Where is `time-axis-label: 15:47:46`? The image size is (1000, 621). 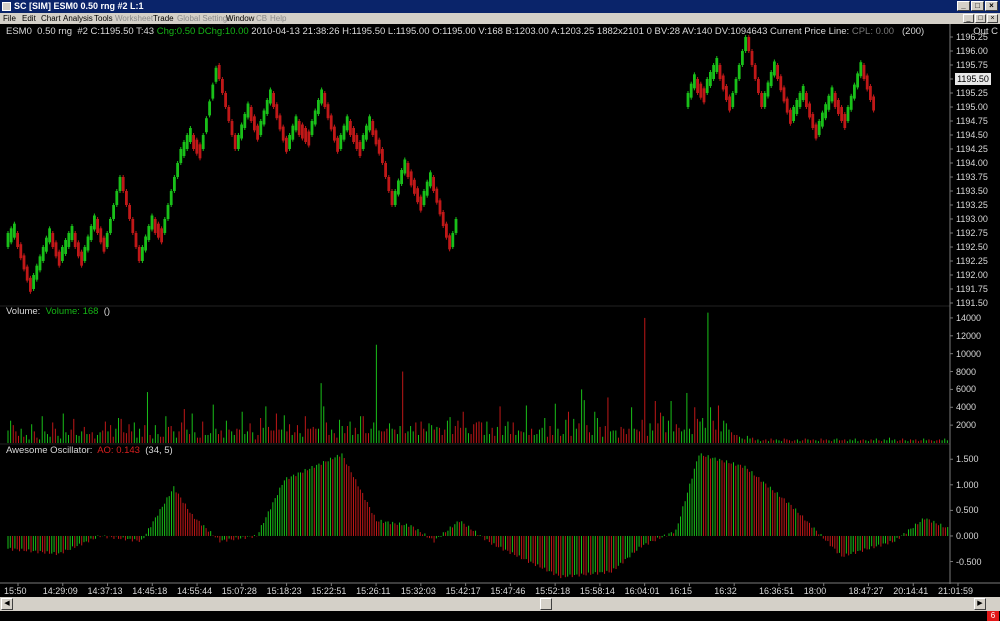
time-axis-label: 15:47:46 is located at coordinates (508, 591).